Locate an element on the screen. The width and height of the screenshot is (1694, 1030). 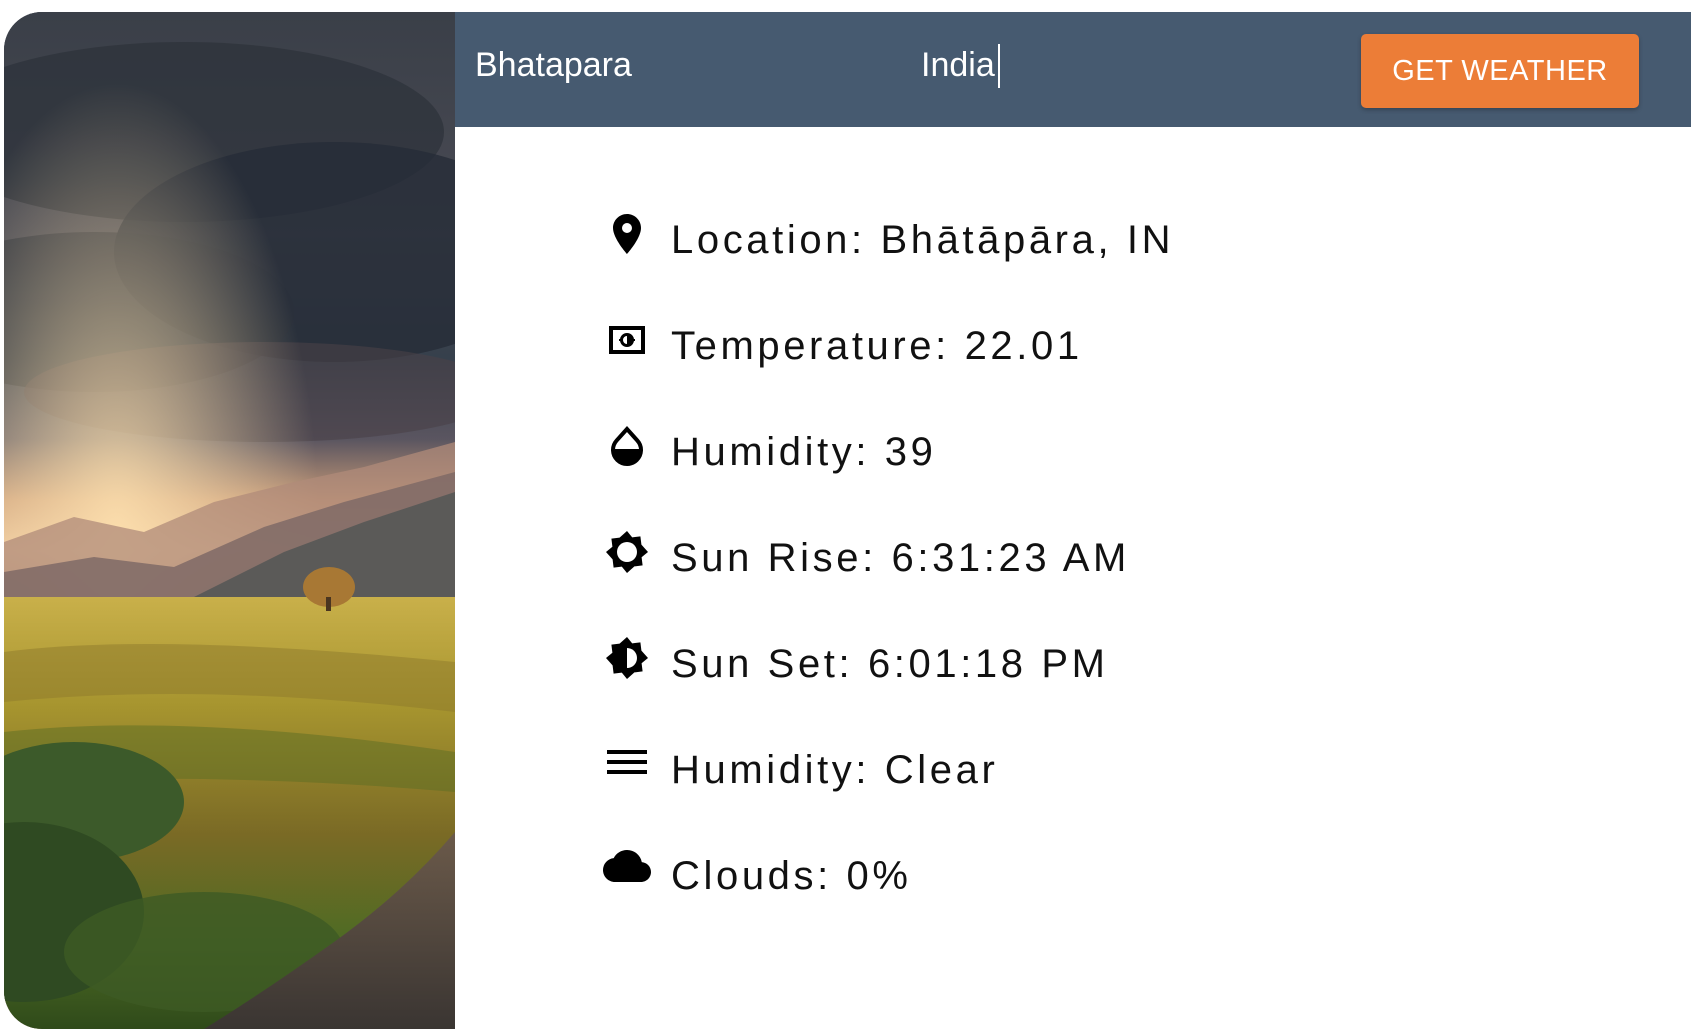
sunset-row: Sun Set: 6:01:18 PM is located at coordinates (1053, 664).